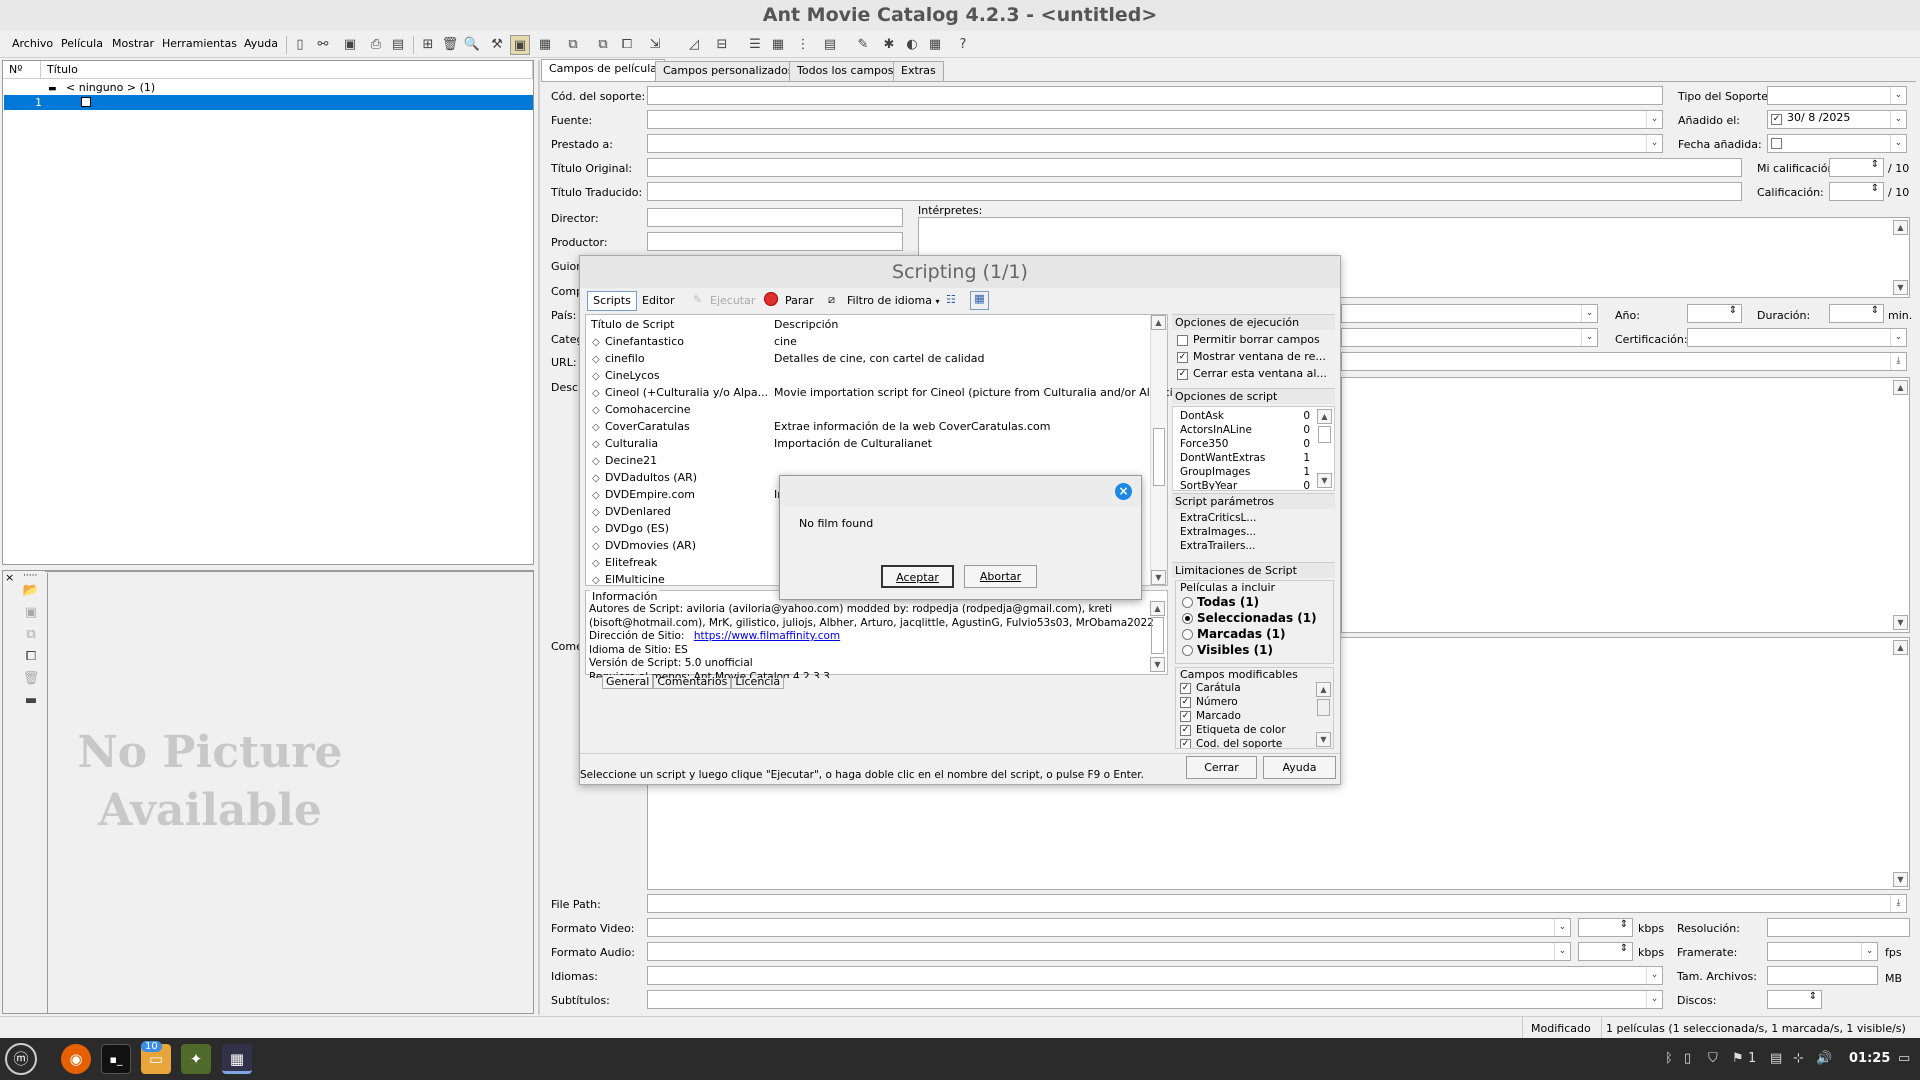  I want to click on audio-kbps-spinner: ⇕, so click(1605, 951).